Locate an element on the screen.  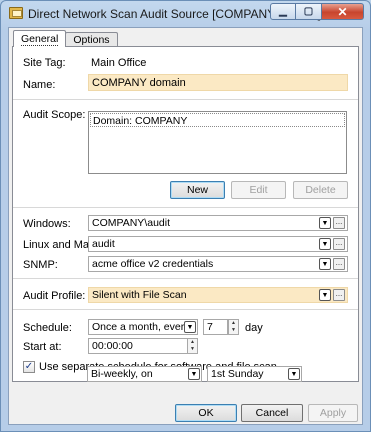
tab-options-label: Options is located at coordinates (91, 40).